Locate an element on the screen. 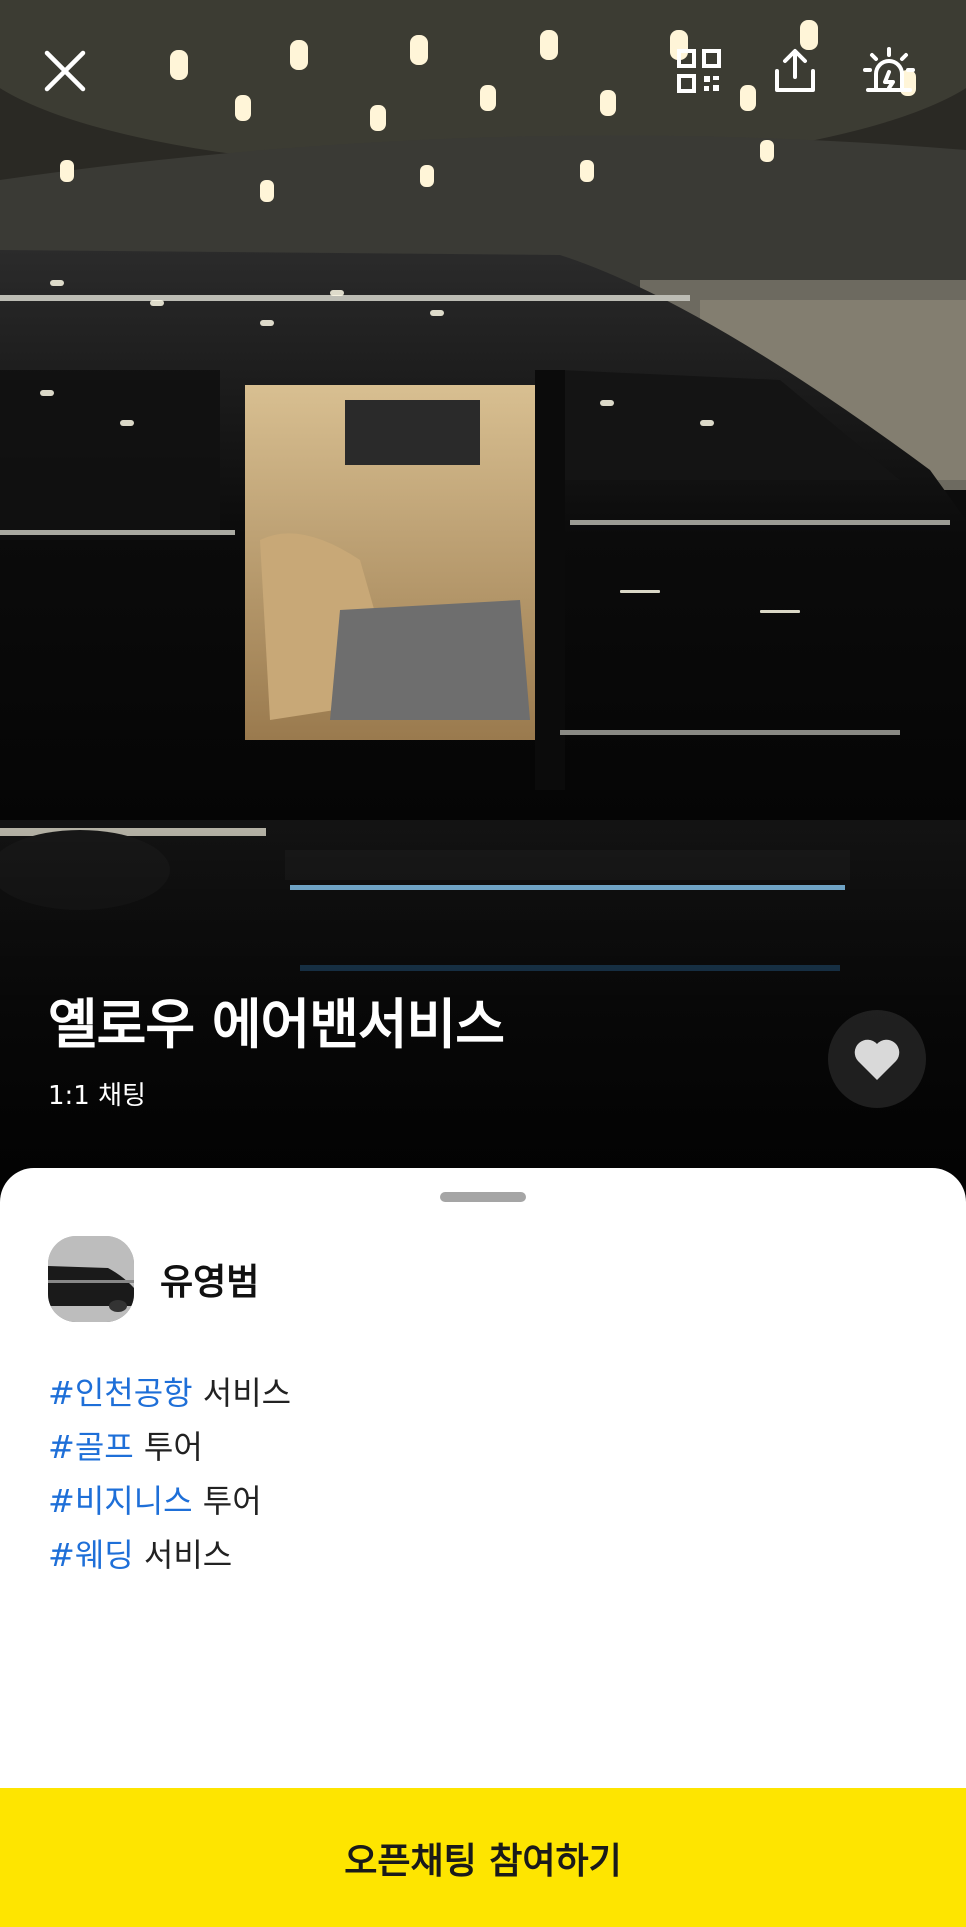 Image resolution: width=966 pixels, height=1927 pixels. tag-line: #골프 투어 is located at coordinates (169, 1447).